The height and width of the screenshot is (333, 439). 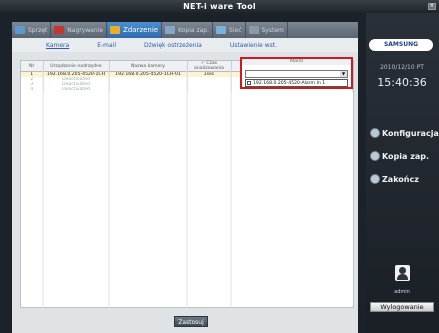 What do you see at coordinates (404, 133) in the screenshot?
I see `config-button: Konfiguracja` at bounding box center [404, 133].